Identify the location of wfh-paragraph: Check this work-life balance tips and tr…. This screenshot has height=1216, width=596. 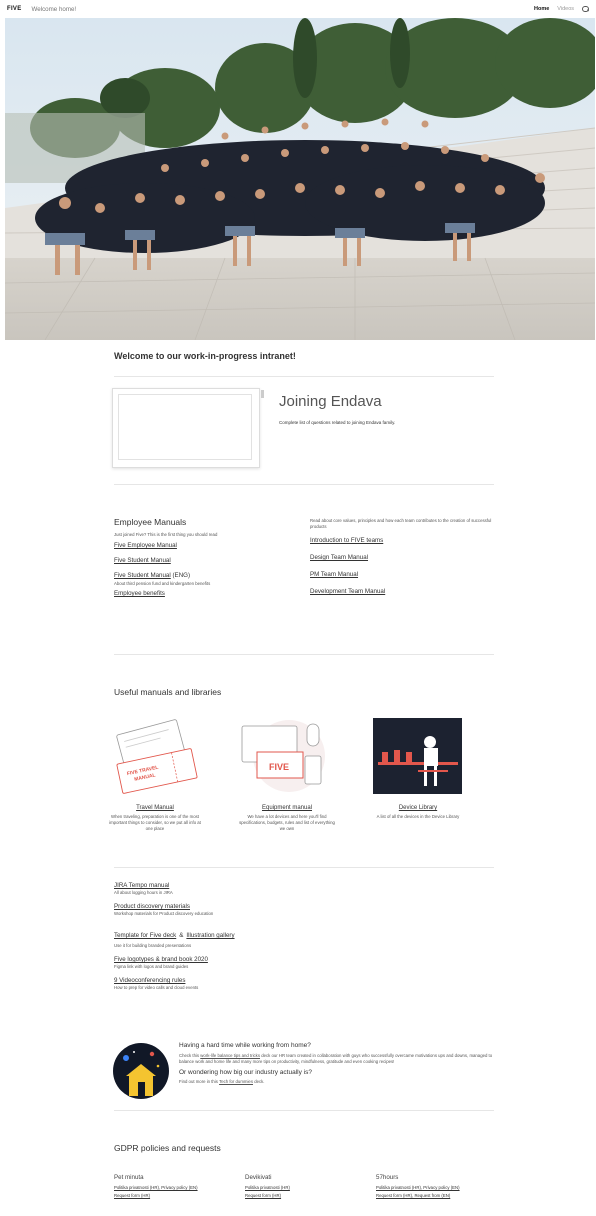
(339, 1059).